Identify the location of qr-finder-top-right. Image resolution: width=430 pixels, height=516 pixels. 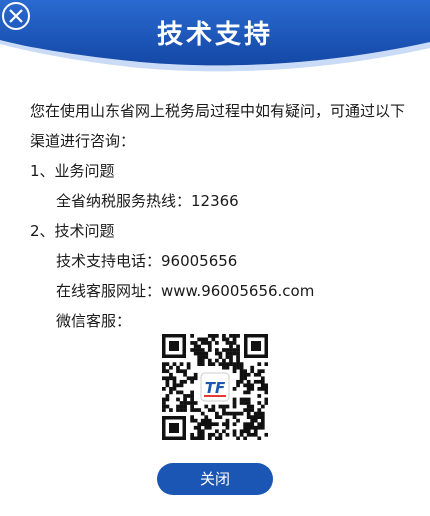
(256, 346).